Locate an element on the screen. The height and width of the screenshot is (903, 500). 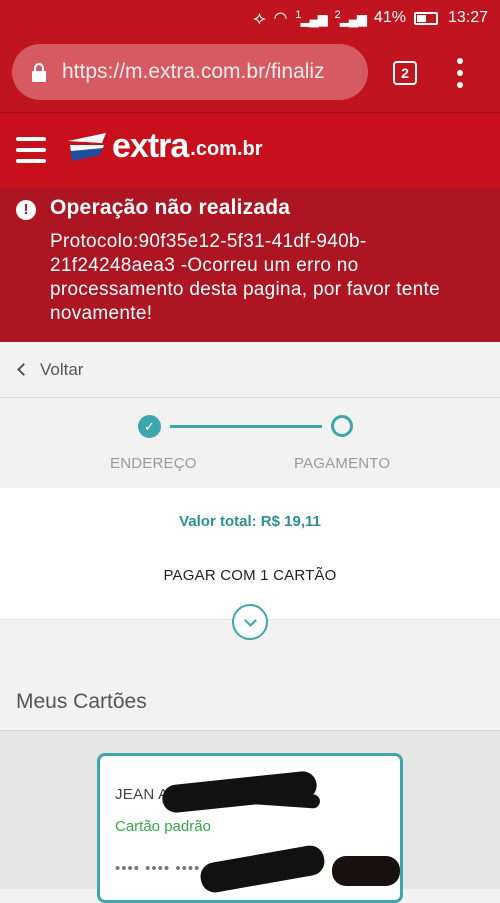
total-value: Valor total: R$ 19,11 is located at coordinates (250, 521).